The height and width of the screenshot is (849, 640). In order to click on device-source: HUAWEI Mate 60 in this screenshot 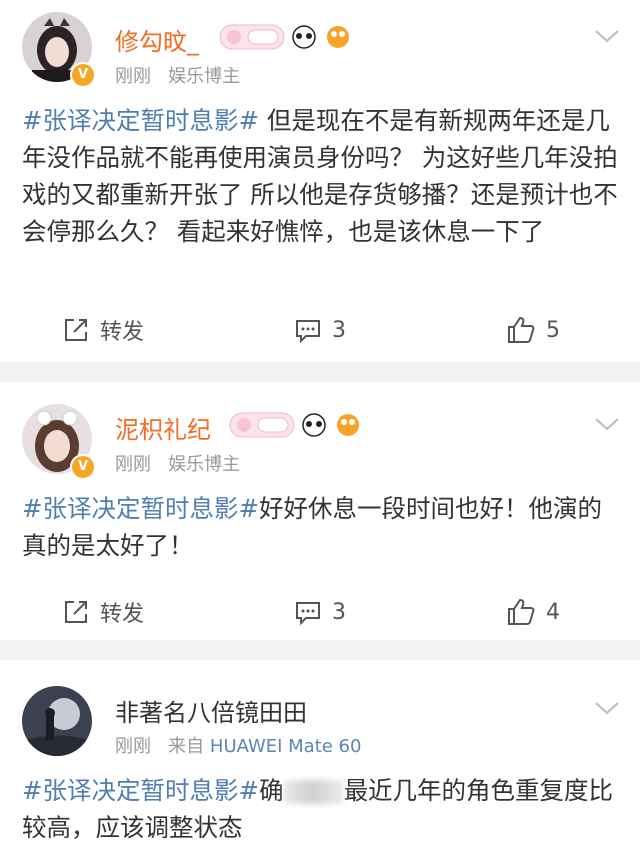, I will do `click(286, 746)`.